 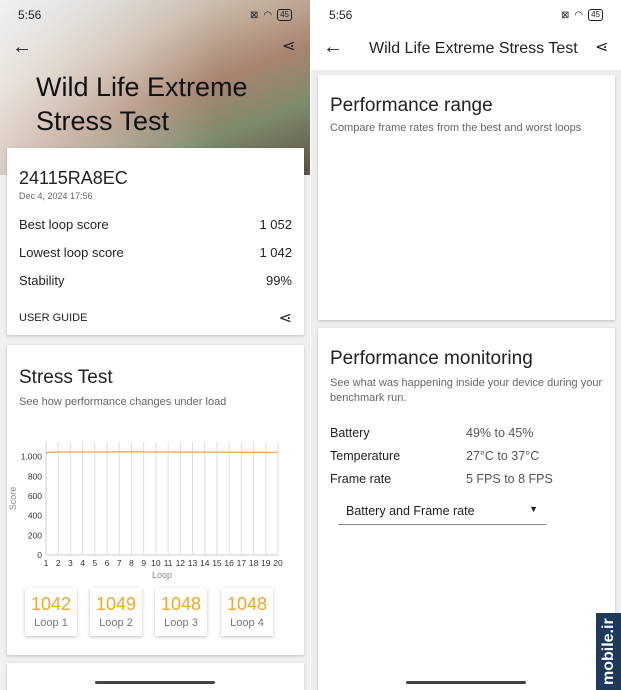 What do you see at coordinates (64, 224) in the screenshot?
I see `stat-label: Best loop score` at bounding box center [64, 224].